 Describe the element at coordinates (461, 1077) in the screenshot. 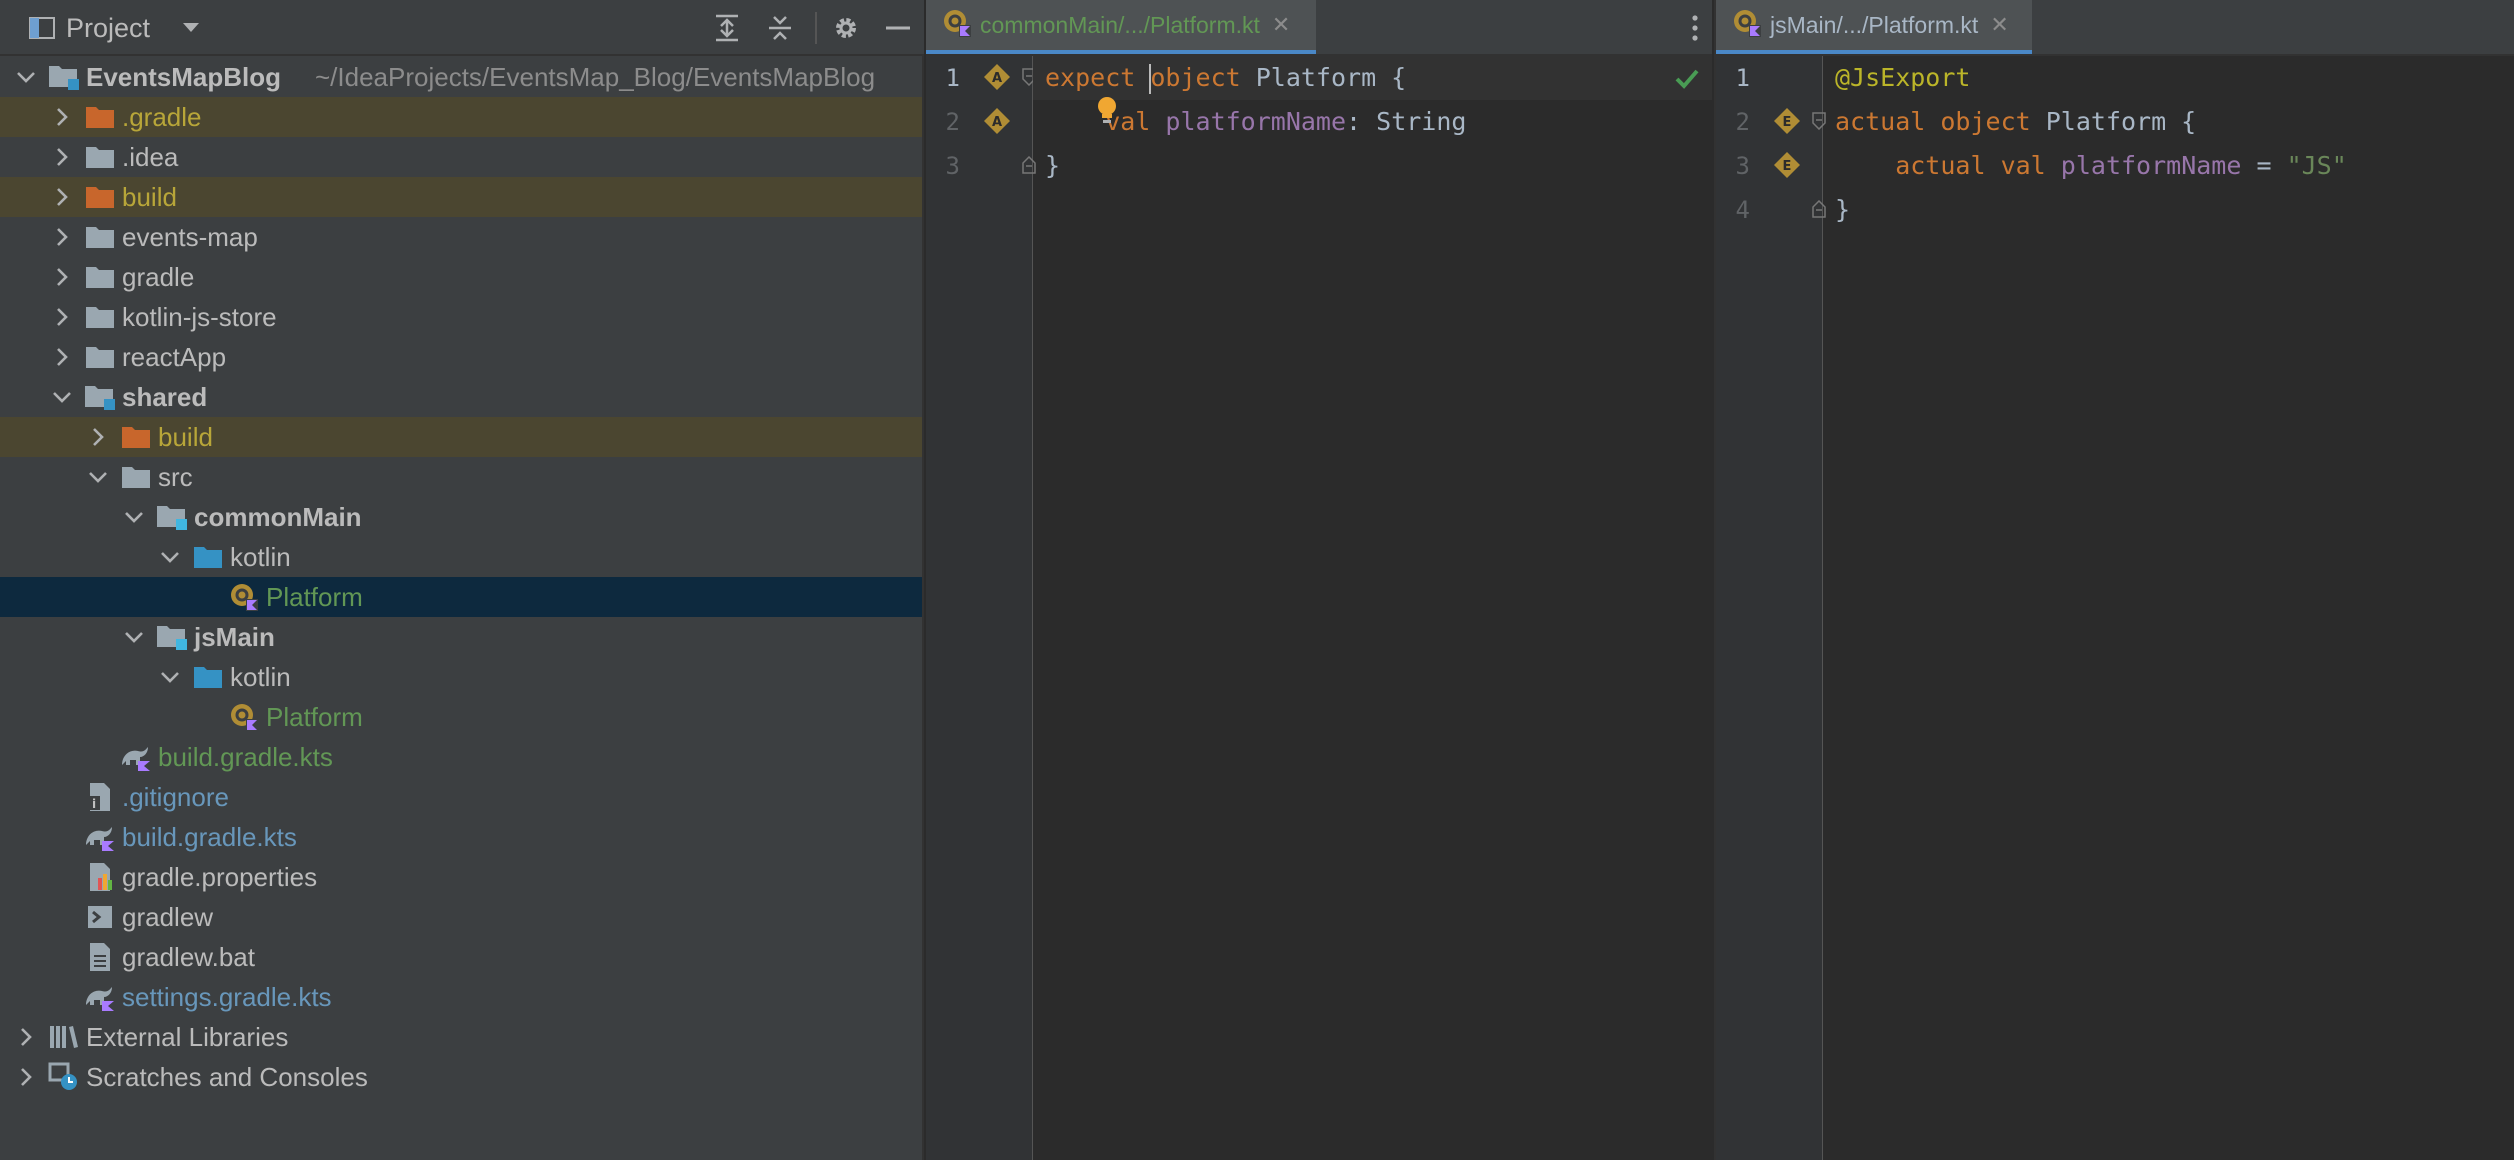

I see `tree-node: Scratches and Consoles` at that location.